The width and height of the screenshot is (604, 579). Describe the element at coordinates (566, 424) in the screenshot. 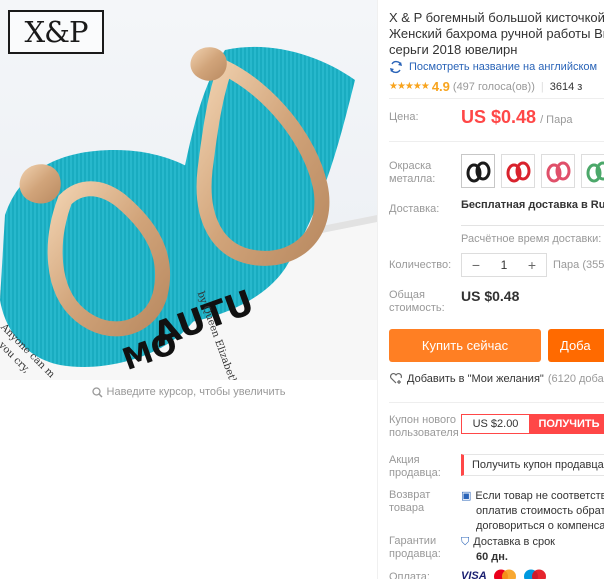

I see `get-coupon-button: ПОЛУЧИТЬ` at that location.